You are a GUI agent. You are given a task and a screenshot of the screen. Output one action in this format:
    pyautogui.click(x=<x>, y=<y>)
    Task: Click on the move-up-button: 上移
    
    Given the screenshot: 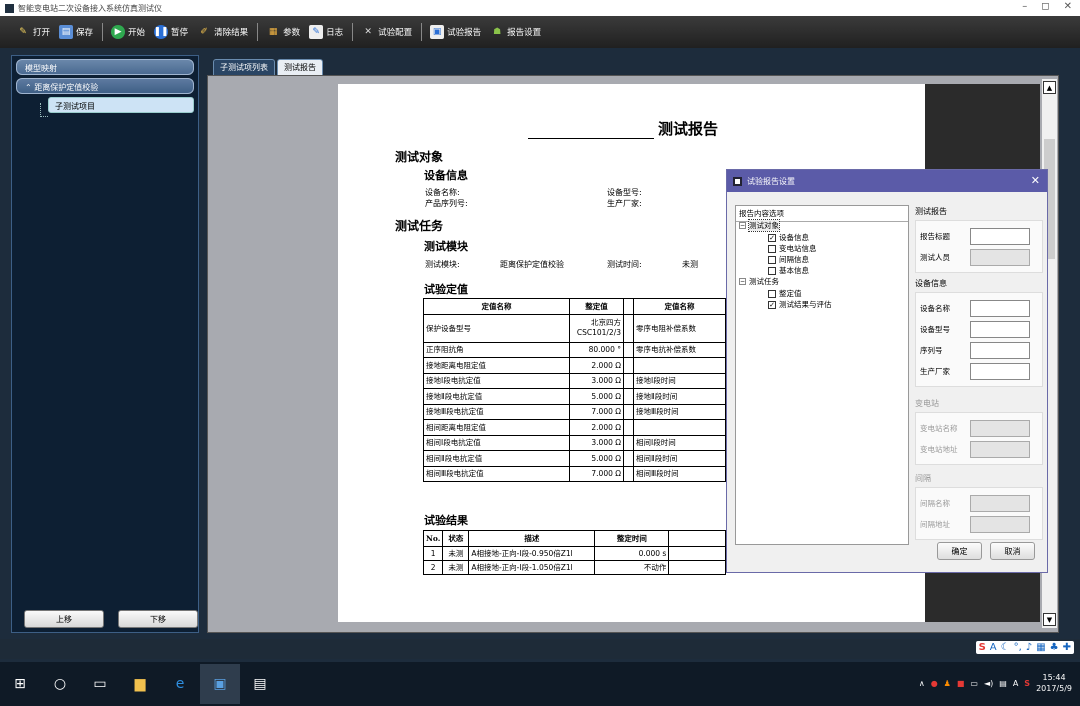 What is the action you would take?
    pyautogui.click(x=64, y=619)
    